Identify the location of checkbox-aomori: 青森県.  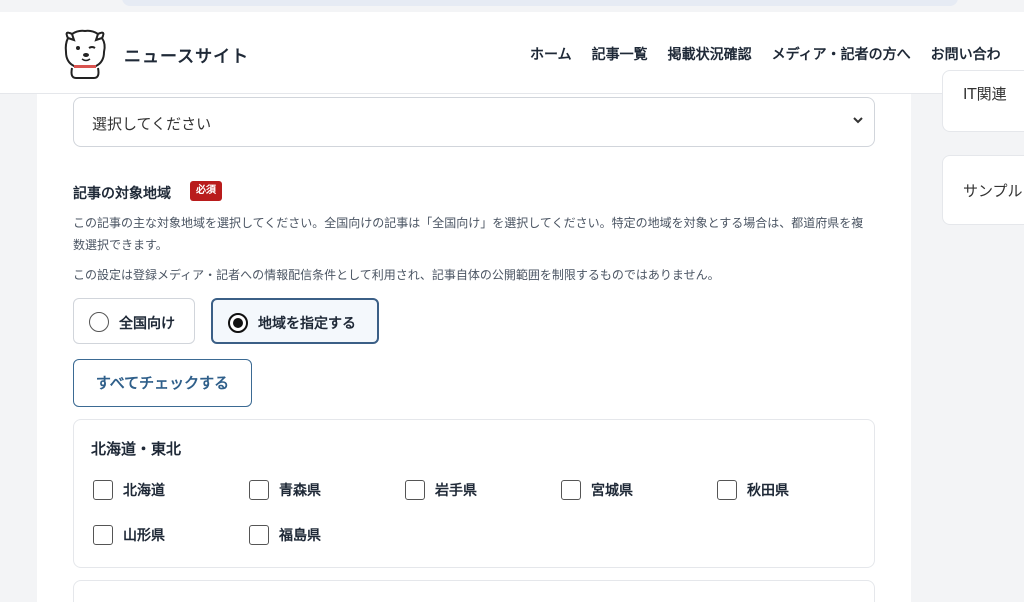
(285, 490).